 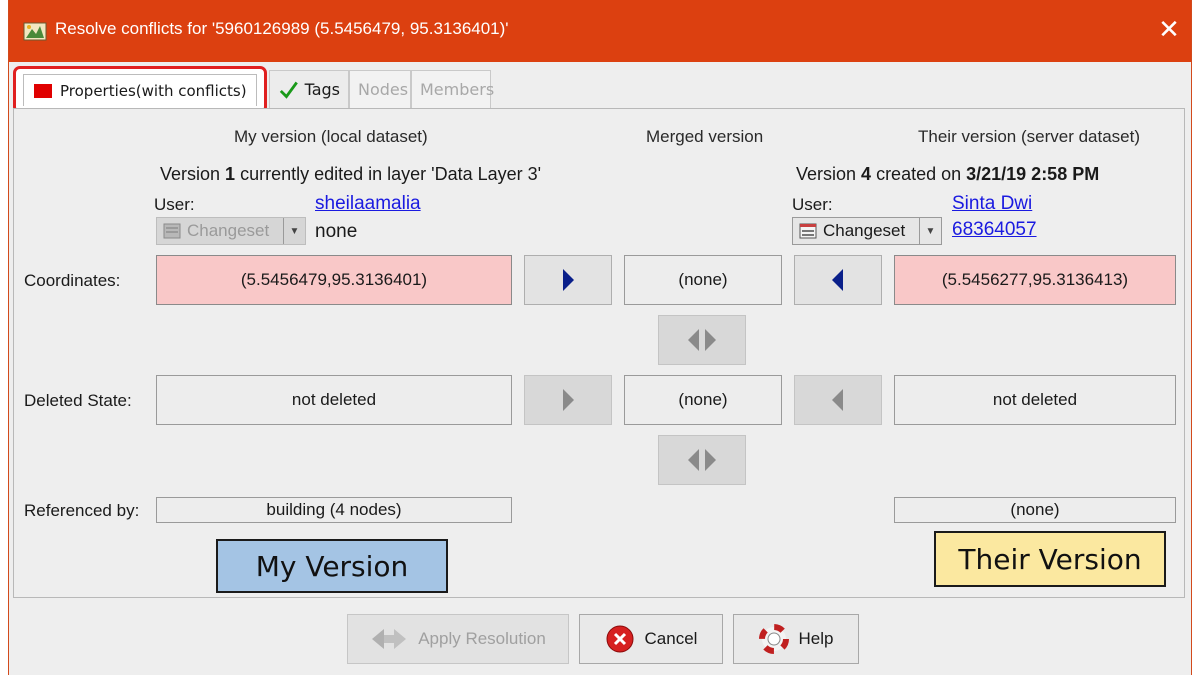 What do you see at coordinates (866, 174) in the screenshot?
I see `their-version-number: 4` at bounding box center [866, 174].